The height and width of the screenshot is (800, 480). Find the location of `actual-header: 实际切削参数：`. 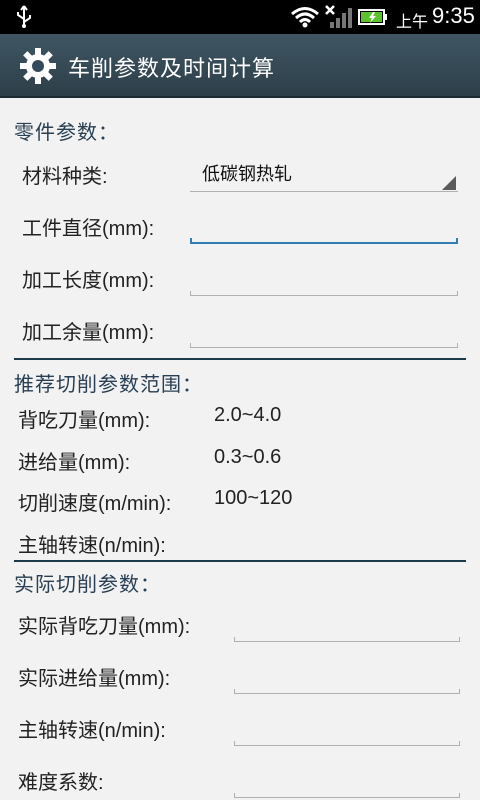

actual-header: 实际切削参数： is located at coordinates (87, 584).